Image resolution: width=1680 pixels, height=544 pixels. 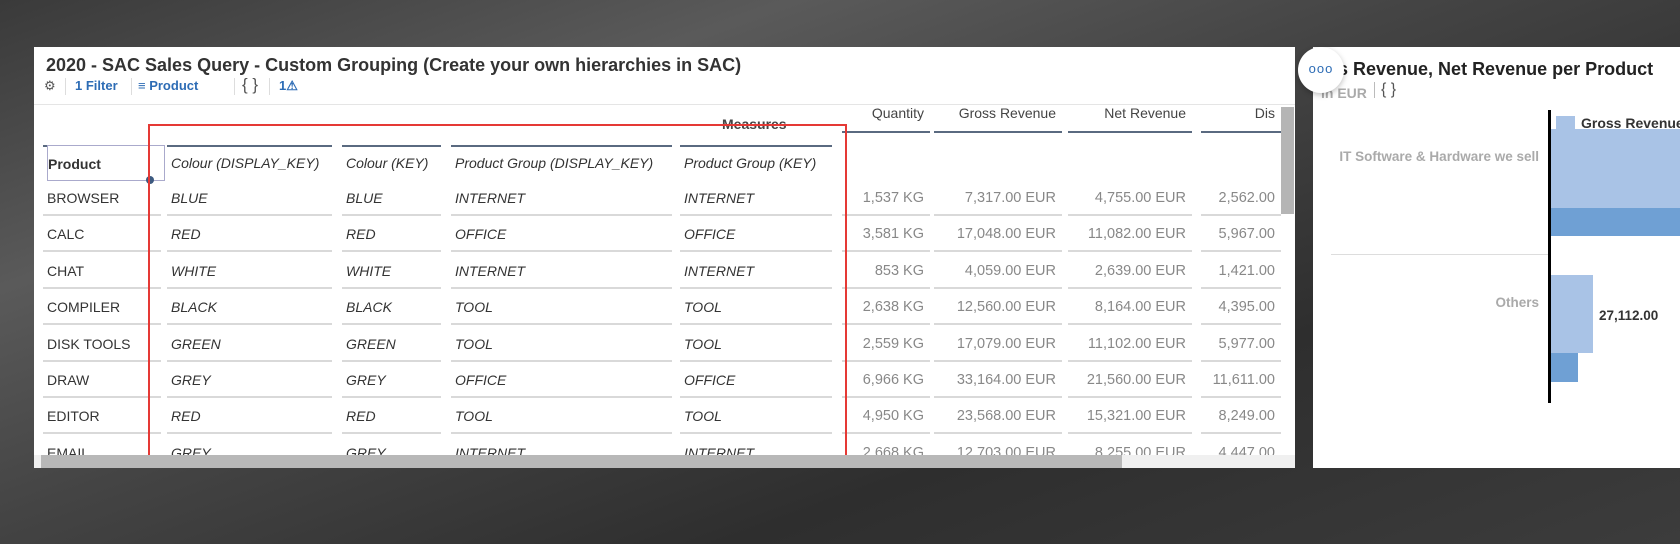 I want to click on column-header-measure: Gross Revenue, so click(x=998, y=113).